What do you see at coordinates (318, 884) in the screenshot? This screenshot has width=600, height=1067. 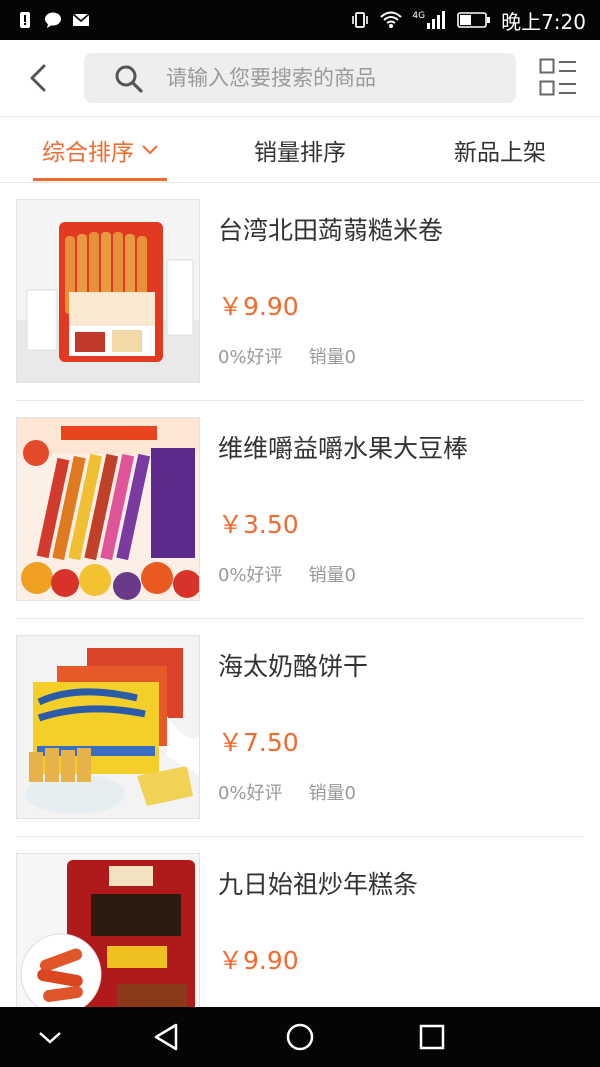 I see `product-name: 九日始祖炒年糕条` at bounding box center [318, 884].